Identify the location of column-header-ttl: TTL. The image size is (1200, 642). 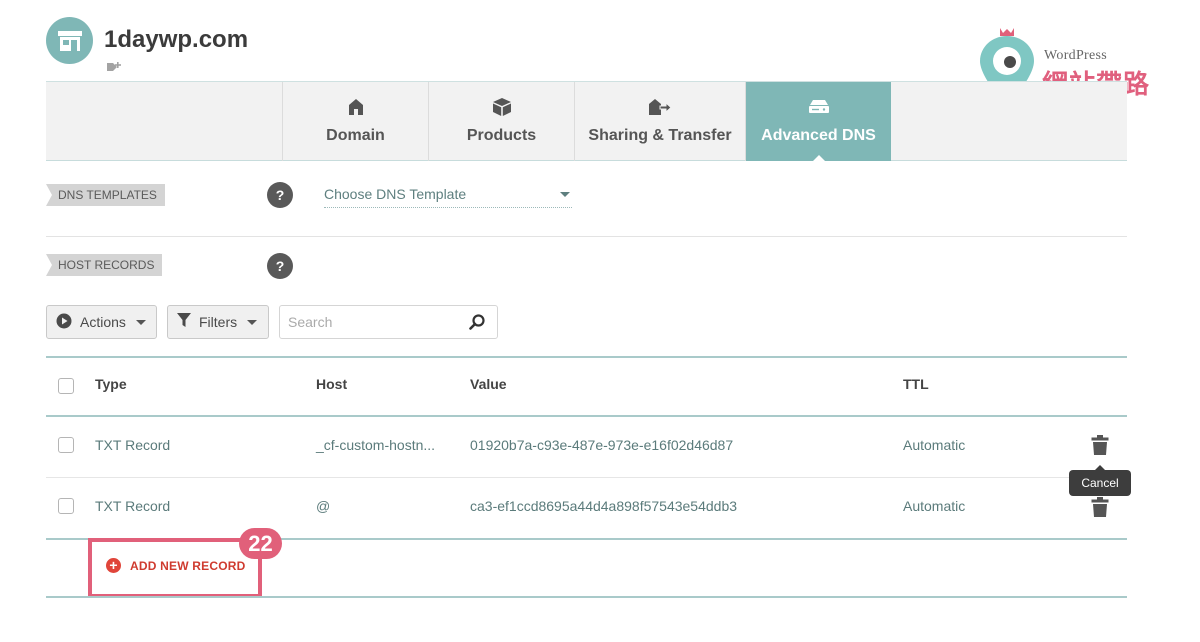
(916, 384).